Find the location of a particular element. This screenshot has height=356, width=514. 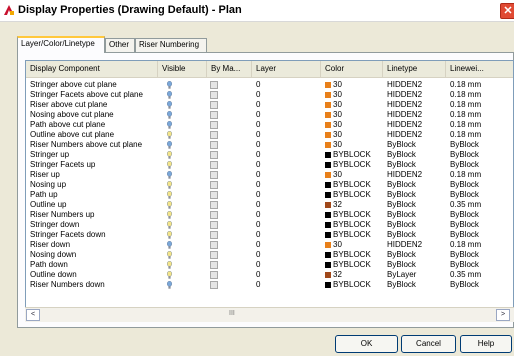

table-row: Nosing above cut plane 0 30 HIDDEN2 0.18 mm is located at coordinates (269, 115).